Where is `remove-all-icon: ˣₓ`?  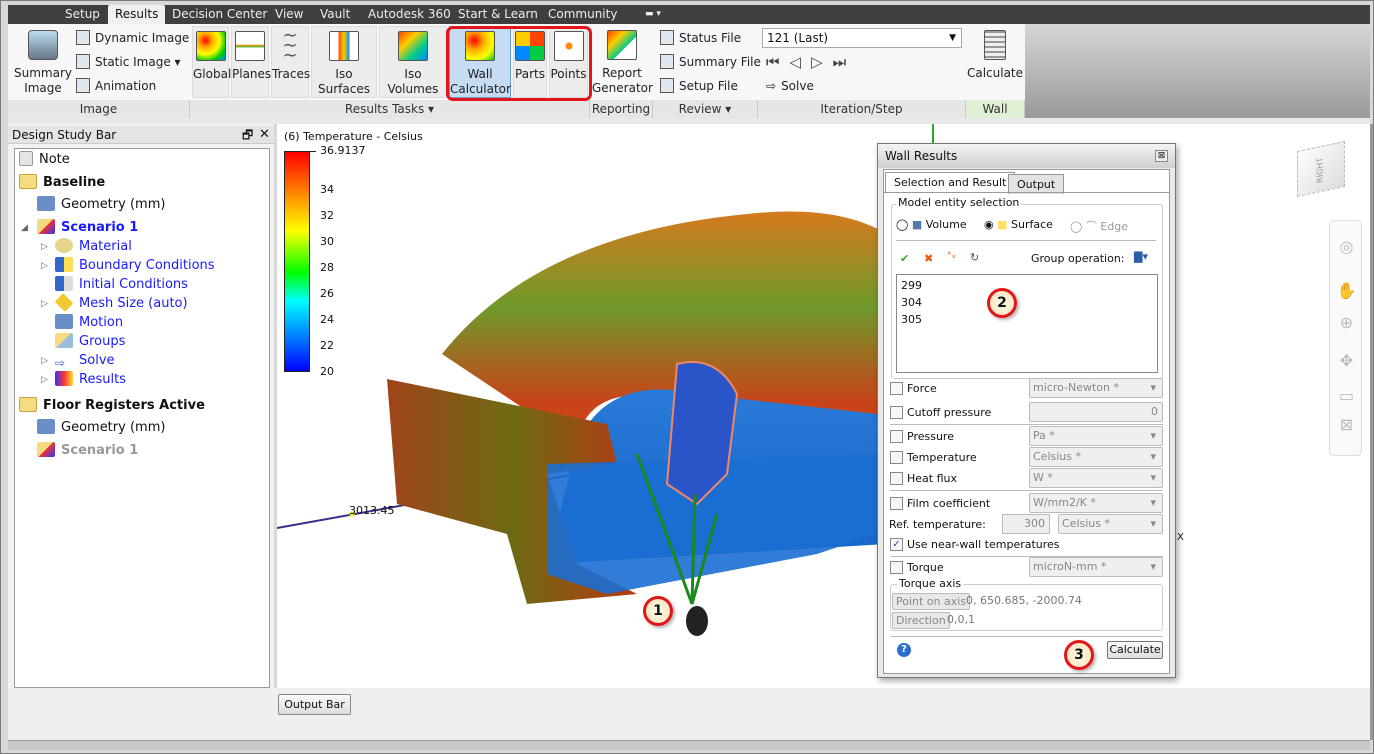
remove-all-icon: ˣₓ is located at coordinates (951, 255).